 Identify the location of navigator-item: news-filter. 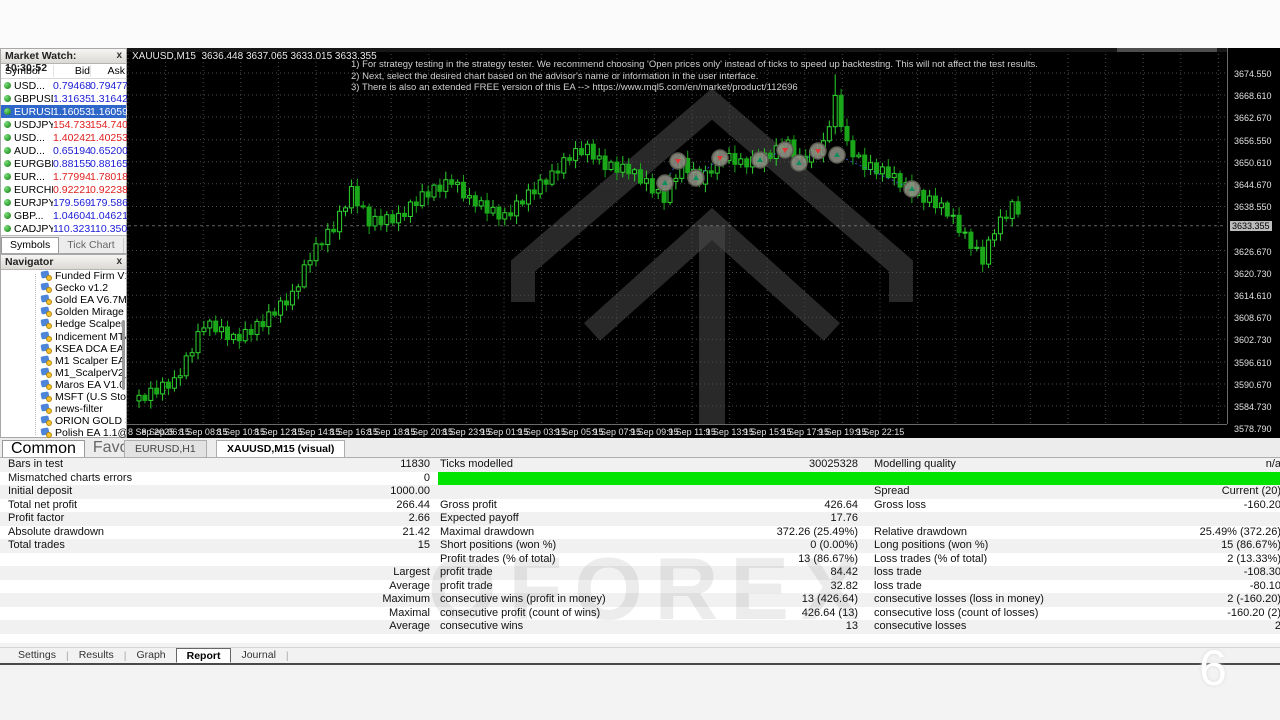
(63, 409).